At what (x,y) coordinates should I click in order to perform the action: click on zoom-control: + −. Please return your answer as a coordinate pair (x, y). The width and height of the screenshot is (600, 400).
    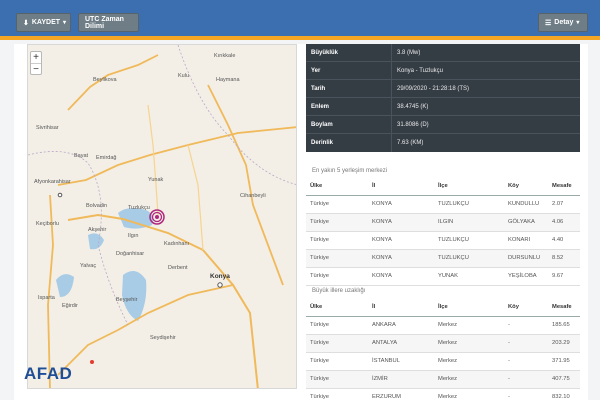
    Looking at the image, I should click on (36, 63).